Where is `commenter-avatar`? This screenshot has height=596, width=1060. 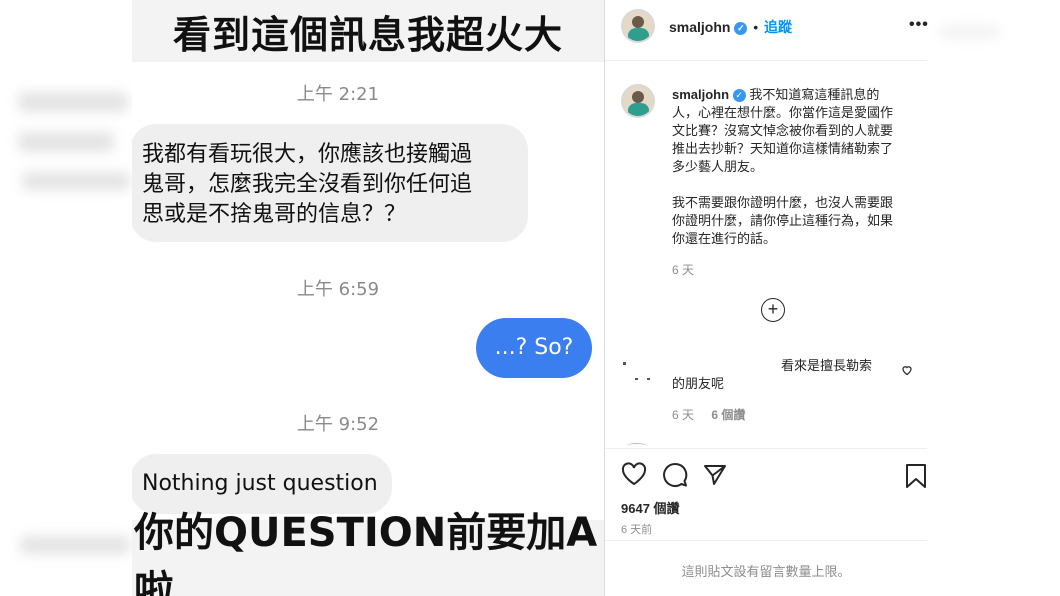
commenter-avatar is located at coordinates (638, 373).